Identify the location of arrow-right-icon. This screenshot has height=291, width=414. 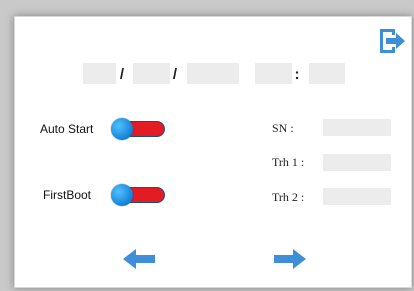
(290, 259).